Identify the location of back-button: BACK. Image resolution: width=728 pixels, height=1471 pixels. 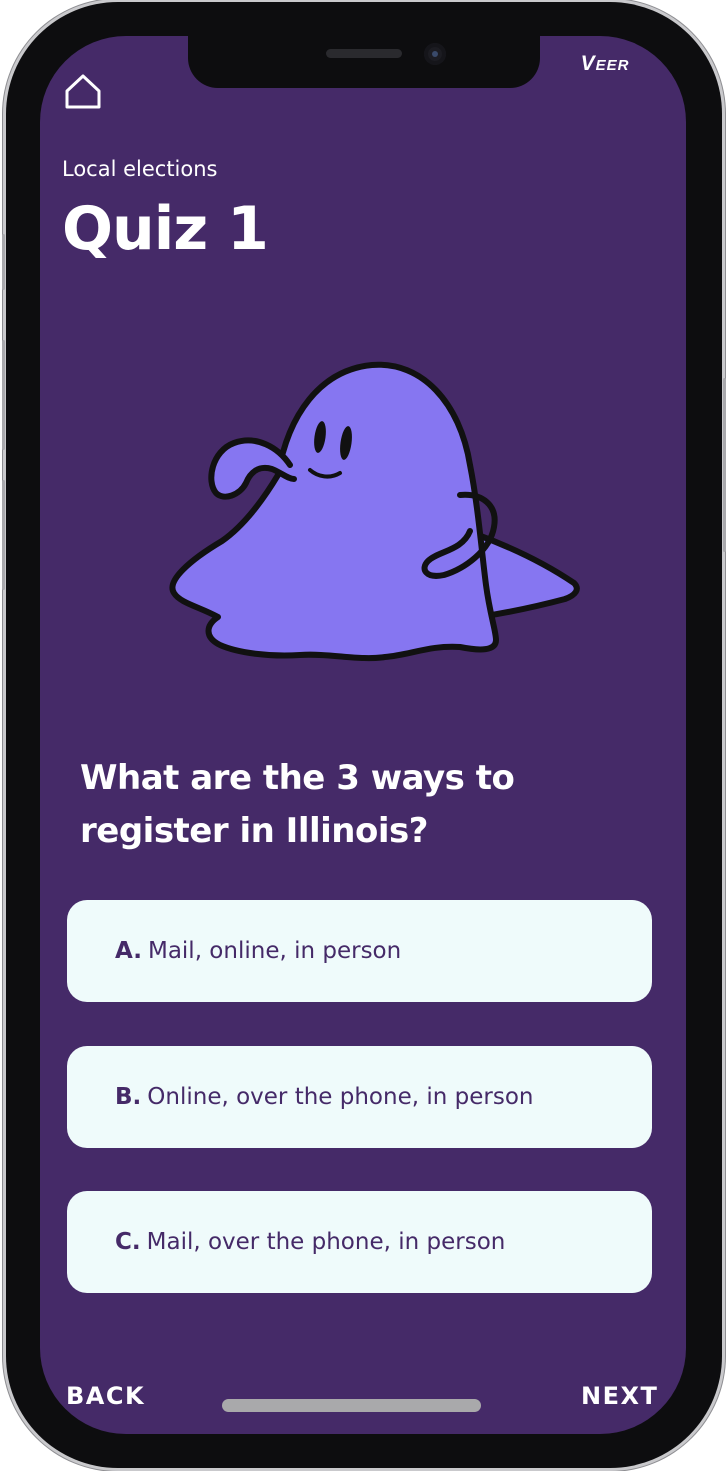
(105, 1396).